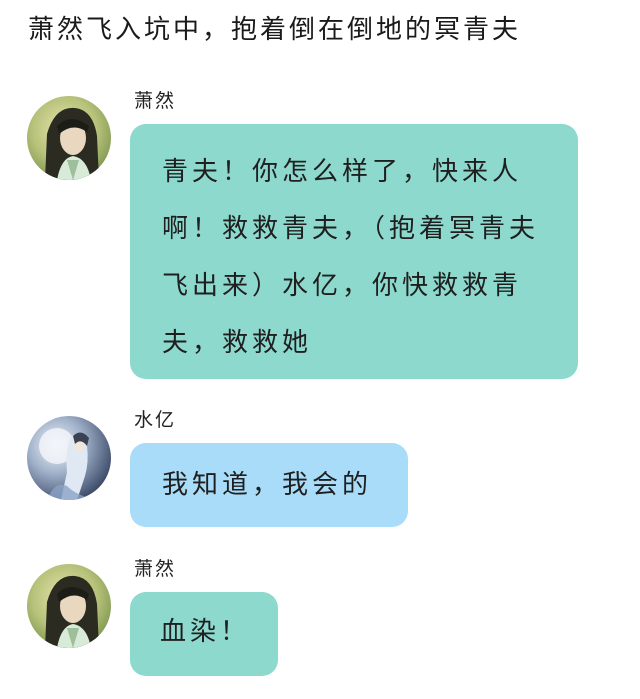  Describe the element at coordinates (275, 30) in the screenshot. I see `narration-text: 萧然飞入坑中，抱着倒在倒地的冥青夫` at that location.